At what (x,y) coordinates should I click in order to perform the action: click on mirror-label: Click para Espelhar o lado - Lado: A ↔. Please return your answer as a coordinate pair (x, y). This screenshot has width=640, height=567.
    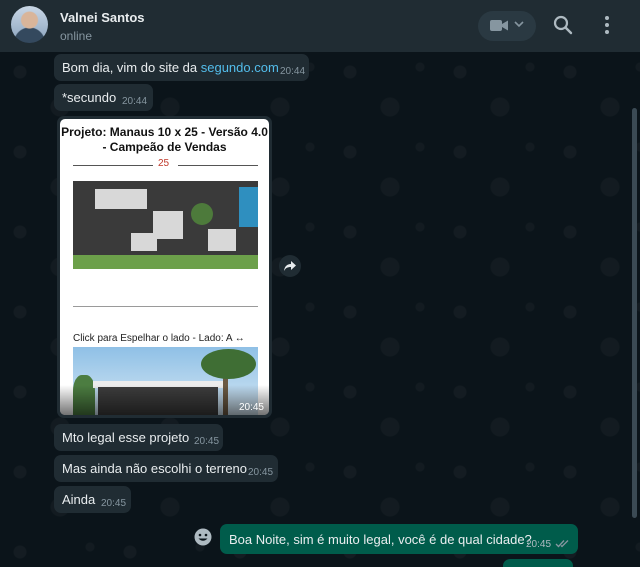
    Looking at the image, I should click on (159, 338).